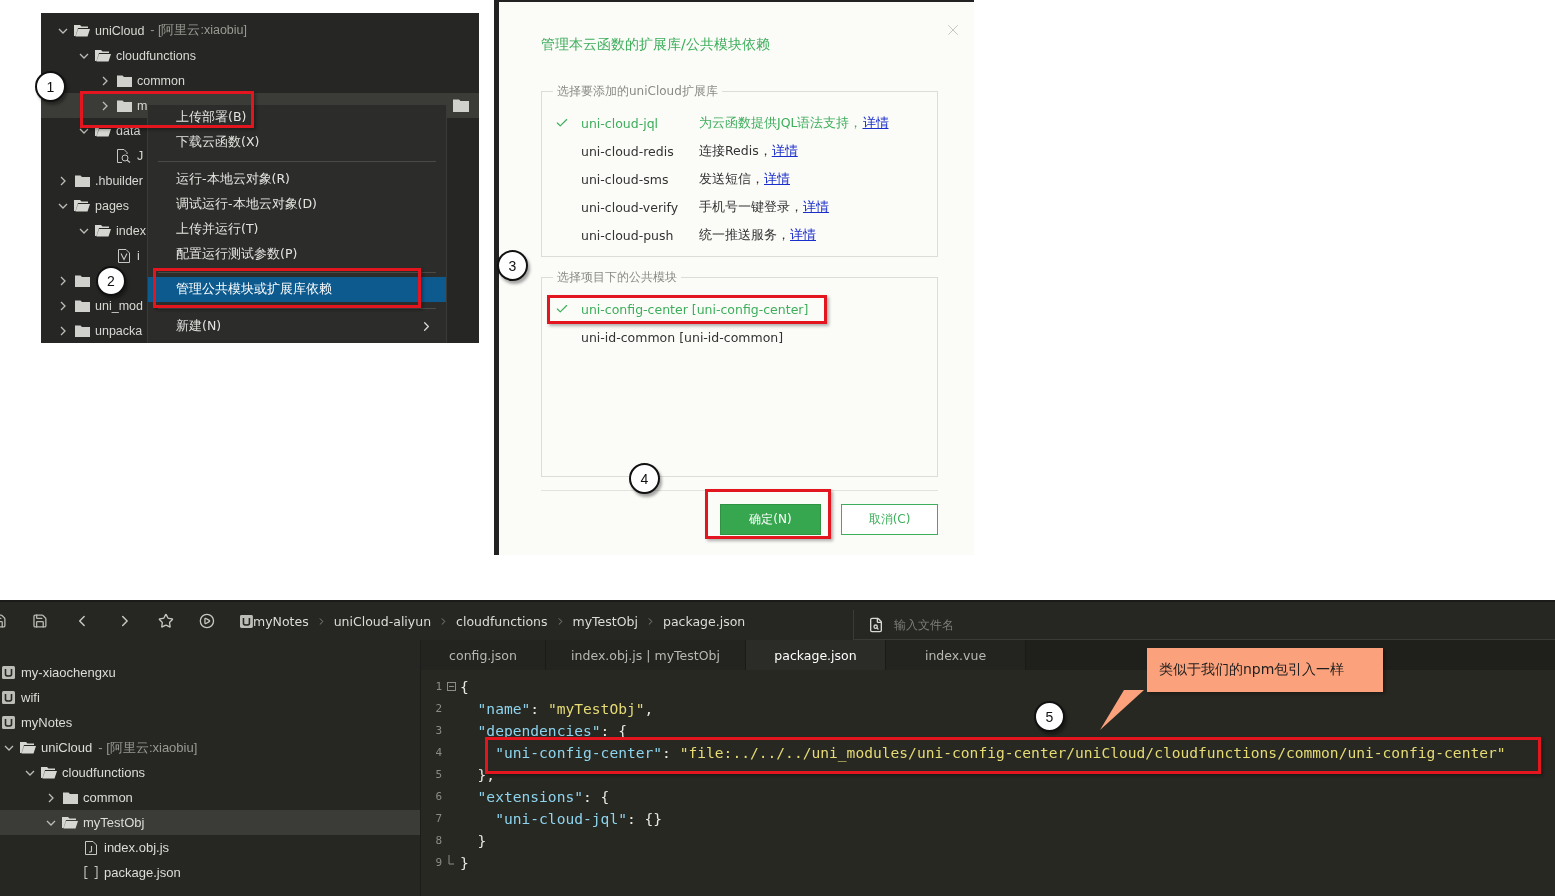 The height and width of the screenshot is (896, 1555). Describe the element at coordinates (438, 730) in the screenshot. I see `line-number: 3` at that location.